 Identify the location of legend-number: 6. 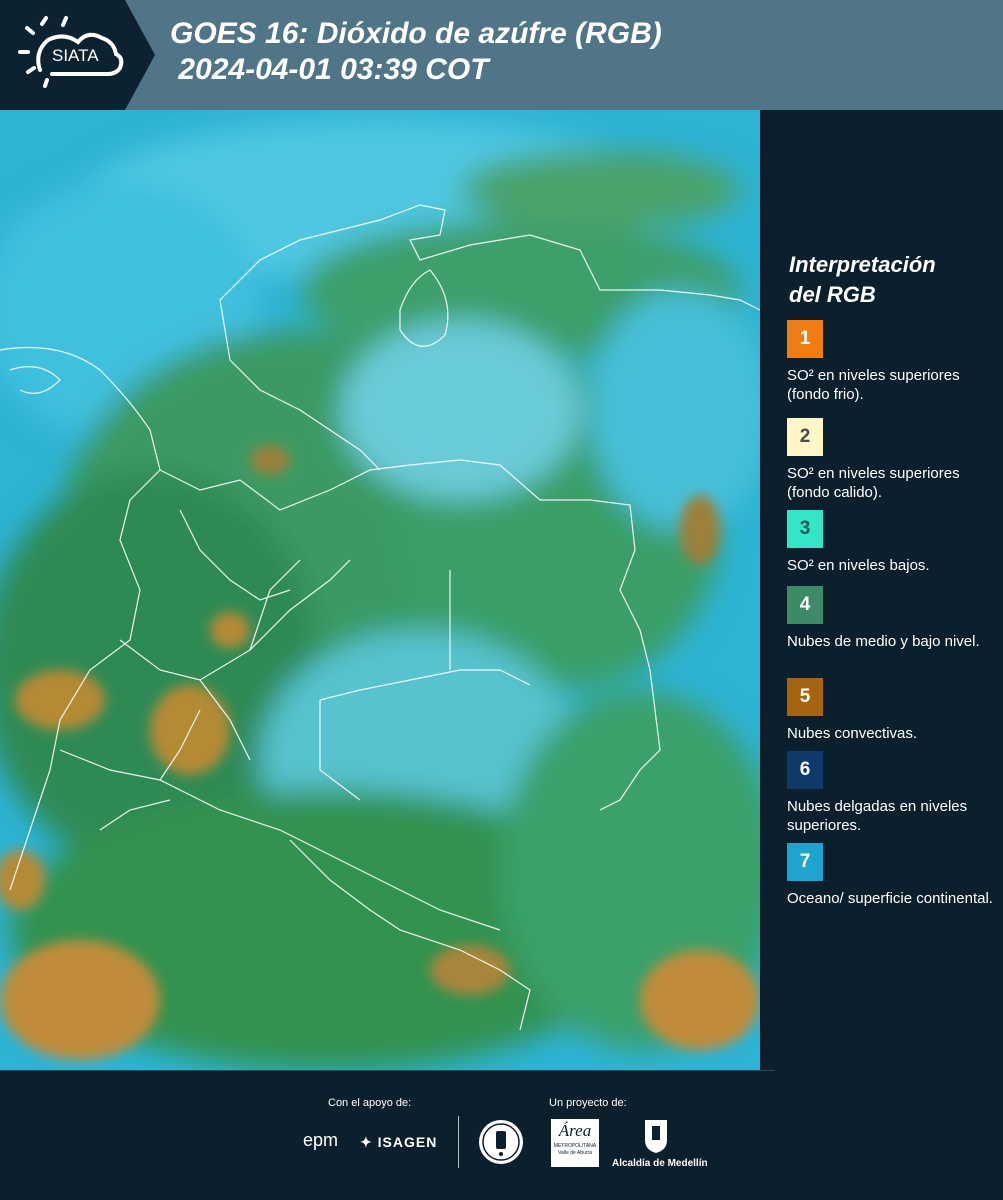
(805, 769).